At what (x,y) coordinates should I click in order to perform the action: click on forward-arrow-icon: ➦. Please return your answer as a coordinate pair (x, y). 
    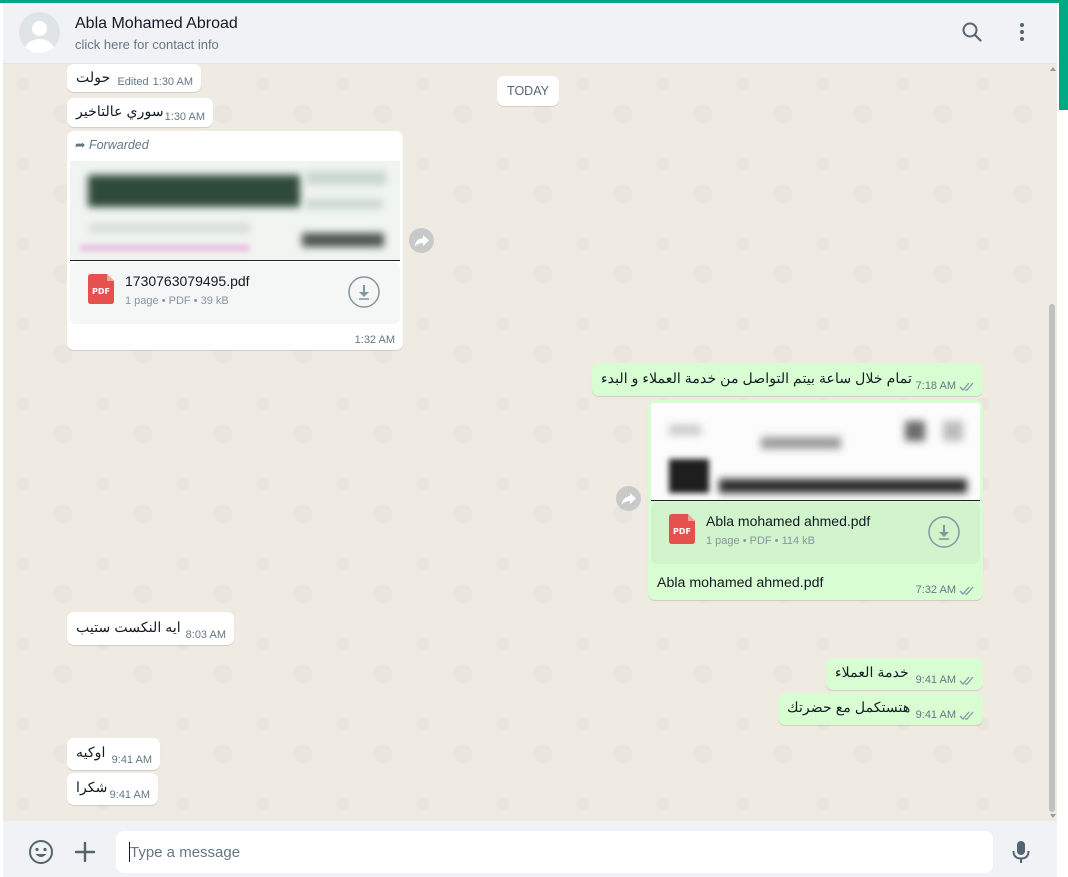
    Looking at the image, I should click on (80, 145).